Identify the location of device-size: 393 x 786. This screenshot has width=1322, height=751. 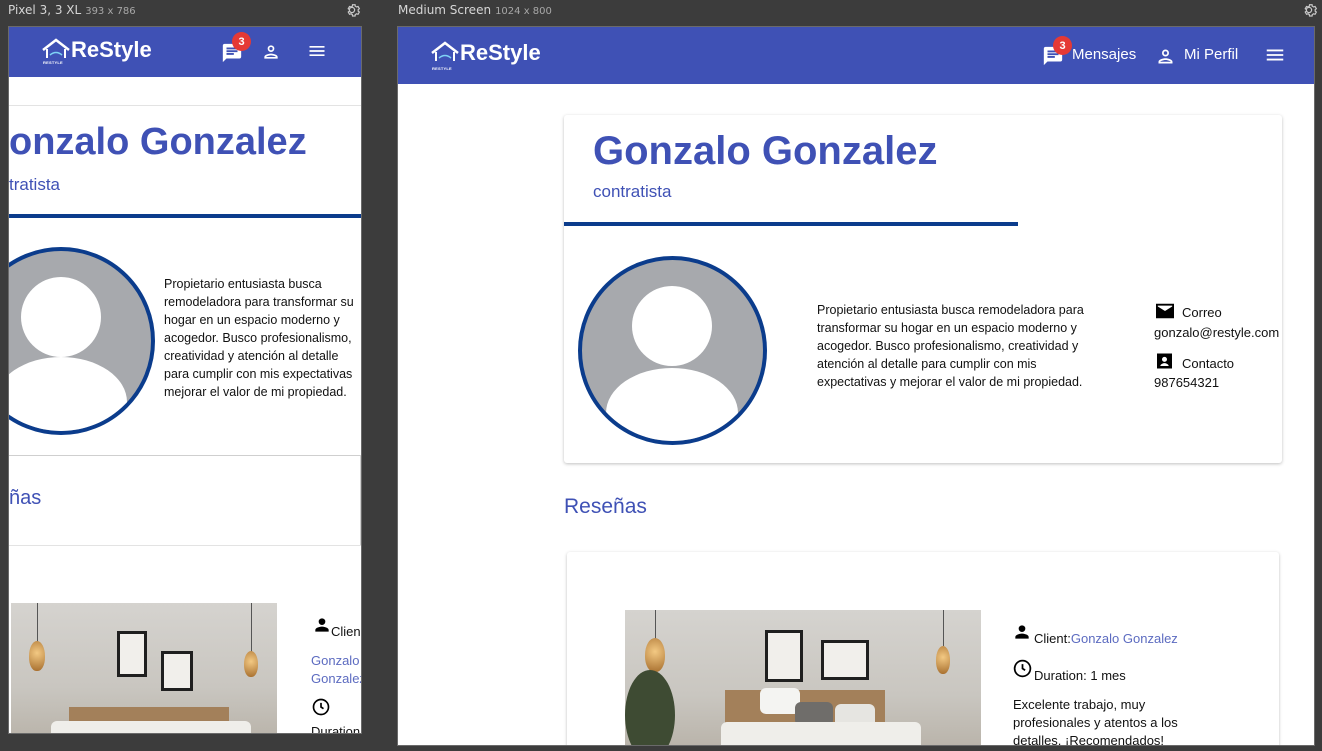
(110, 11).